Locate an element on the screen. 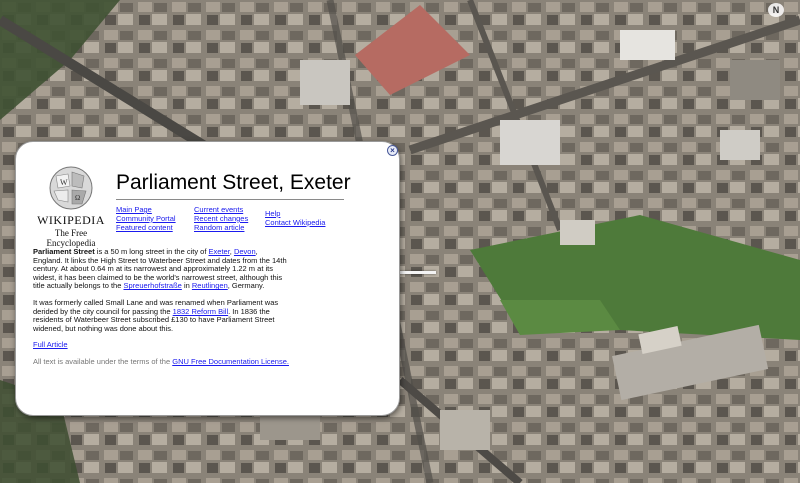 Image resolution: width=800 pixels, height=483 pixels. balloon-pointer is located at coordinates (417, 272).